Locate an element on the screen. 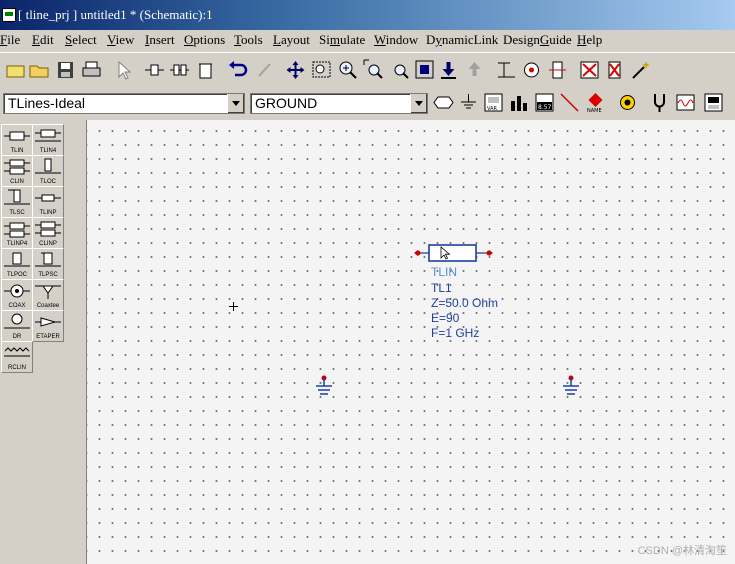  pop-out-hierarchy-icon is located at coordinates (474, 70).